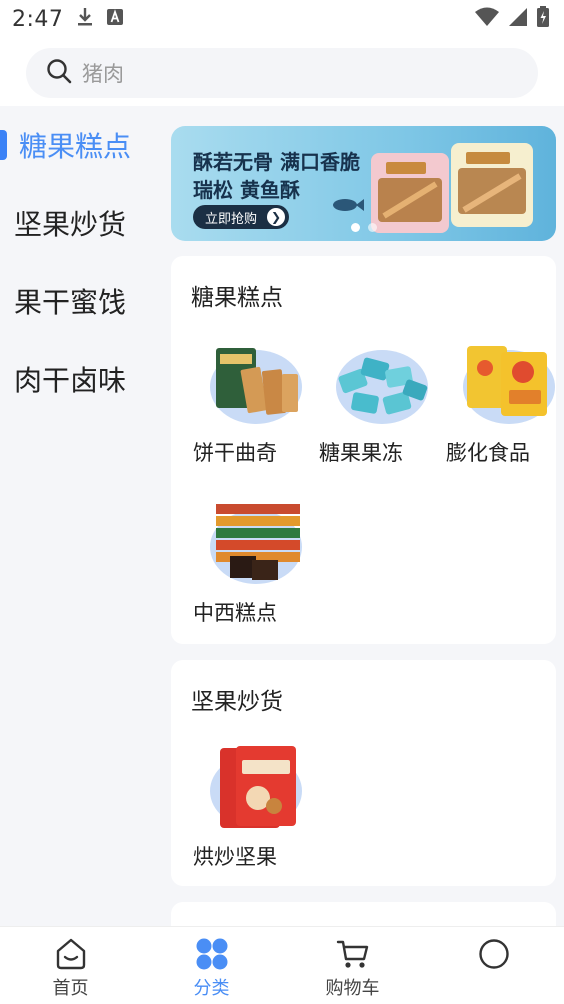 The height and width of the screenshot is (1004, 564). Describe the element at coordinates (282, 19) in the screenshot. I see `status-bar: 2:47` at that location.